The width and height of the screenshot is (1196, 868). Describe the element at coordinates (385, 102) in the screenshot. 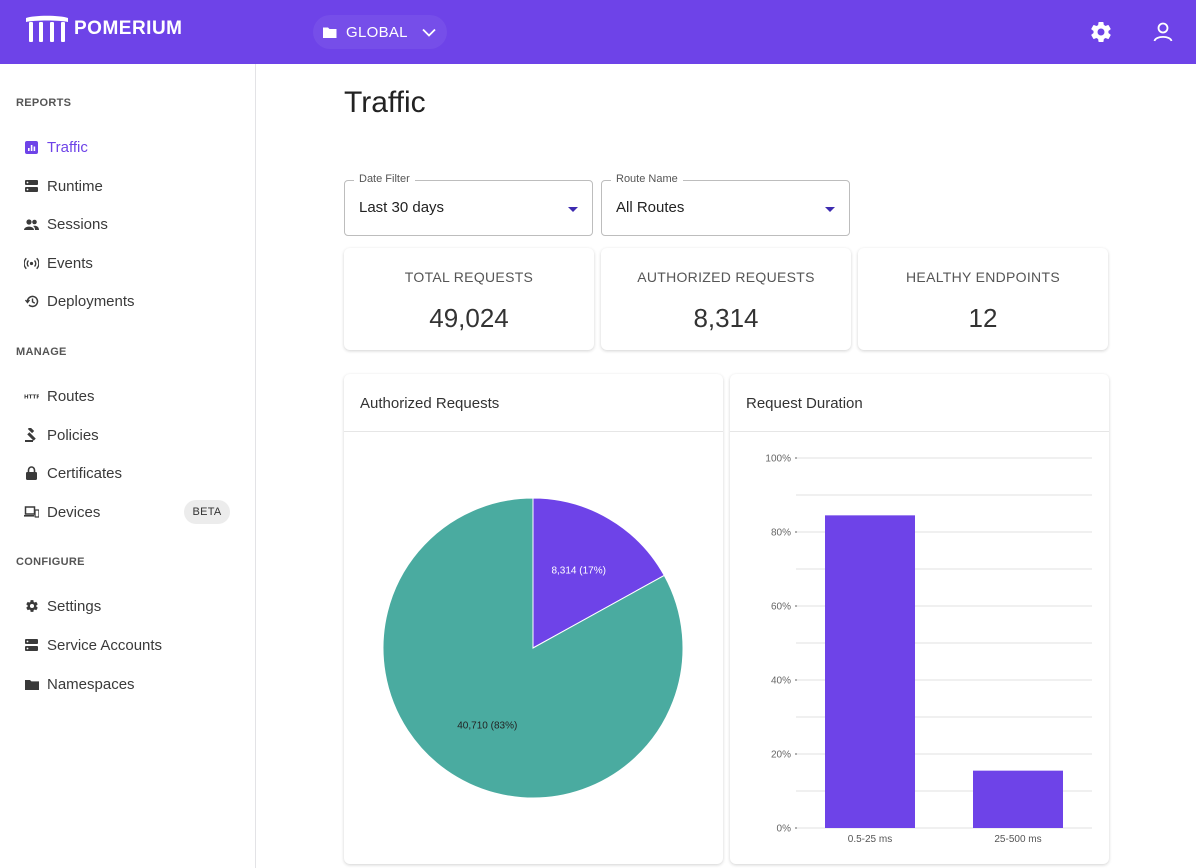

I see `page-title: Traffic` at that location.